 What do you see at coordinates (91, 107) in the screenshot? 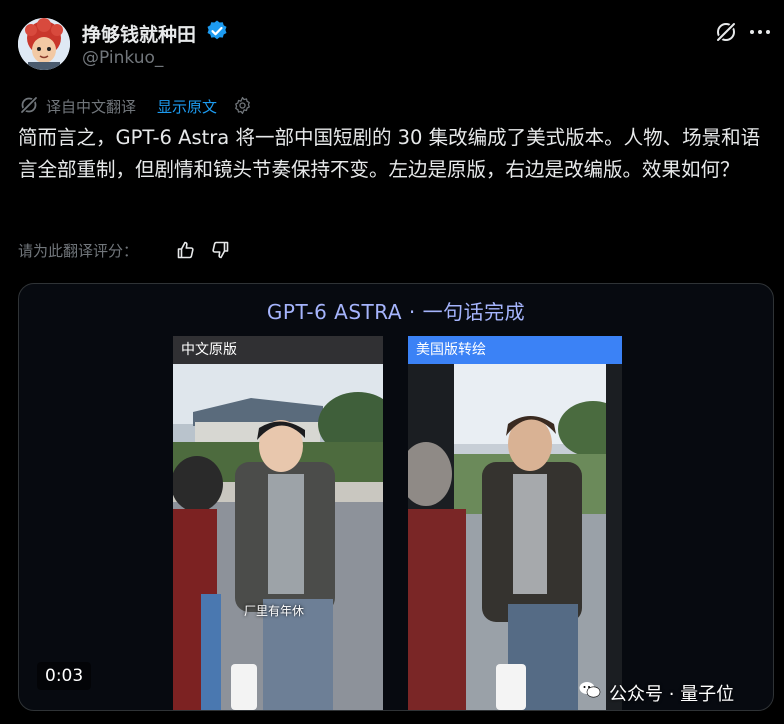
I see `translation-source-label: 译自中文翻译` at bounding box center [91, 107].